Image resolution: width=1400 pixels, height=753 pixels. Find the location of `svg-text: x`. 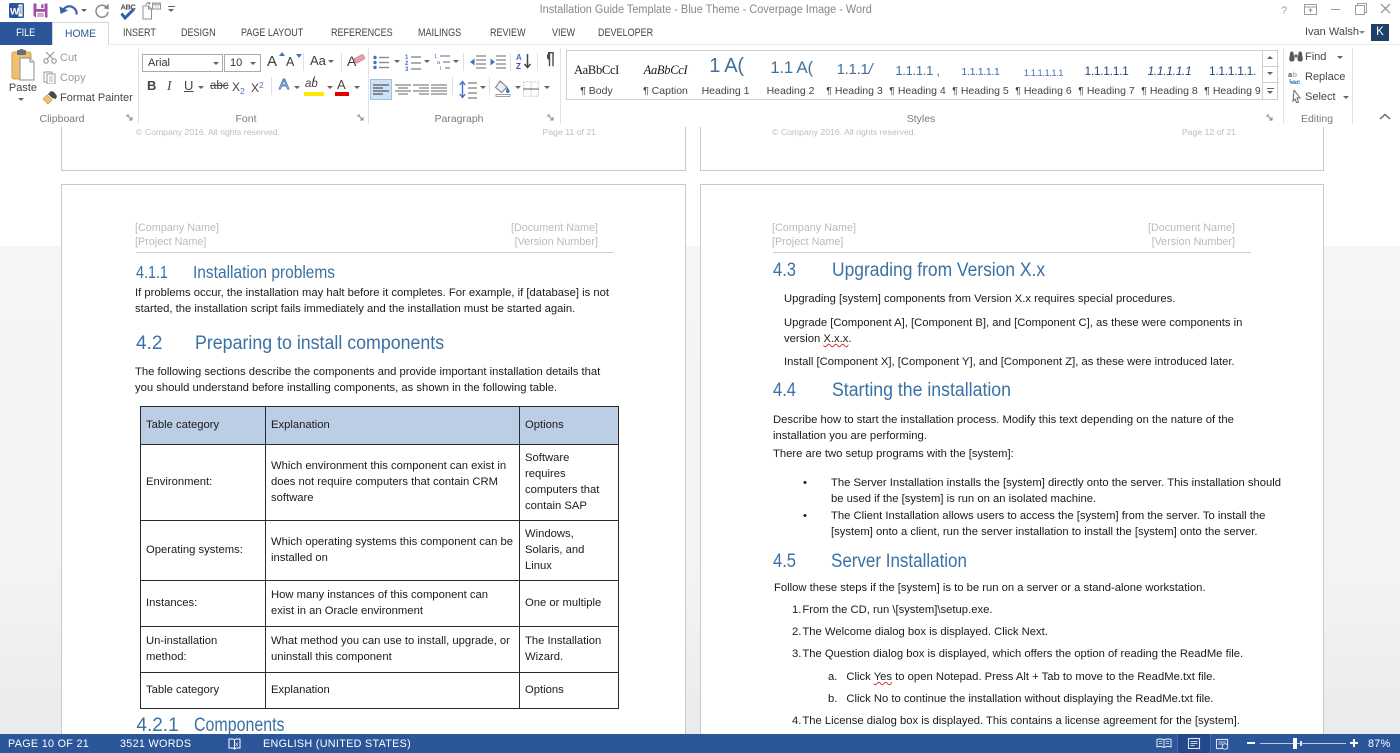

svg-text: x is located at coordinates (236, 745).